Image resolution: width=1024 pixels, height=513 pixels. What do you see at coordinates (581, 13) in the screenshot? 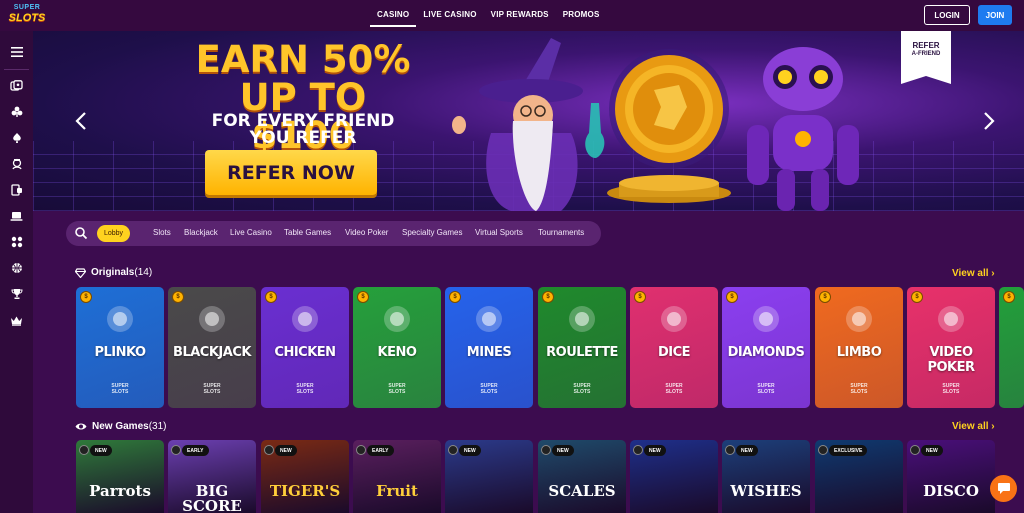
I see `nav-promos: PROMOS` at bounding box center [581, 13].